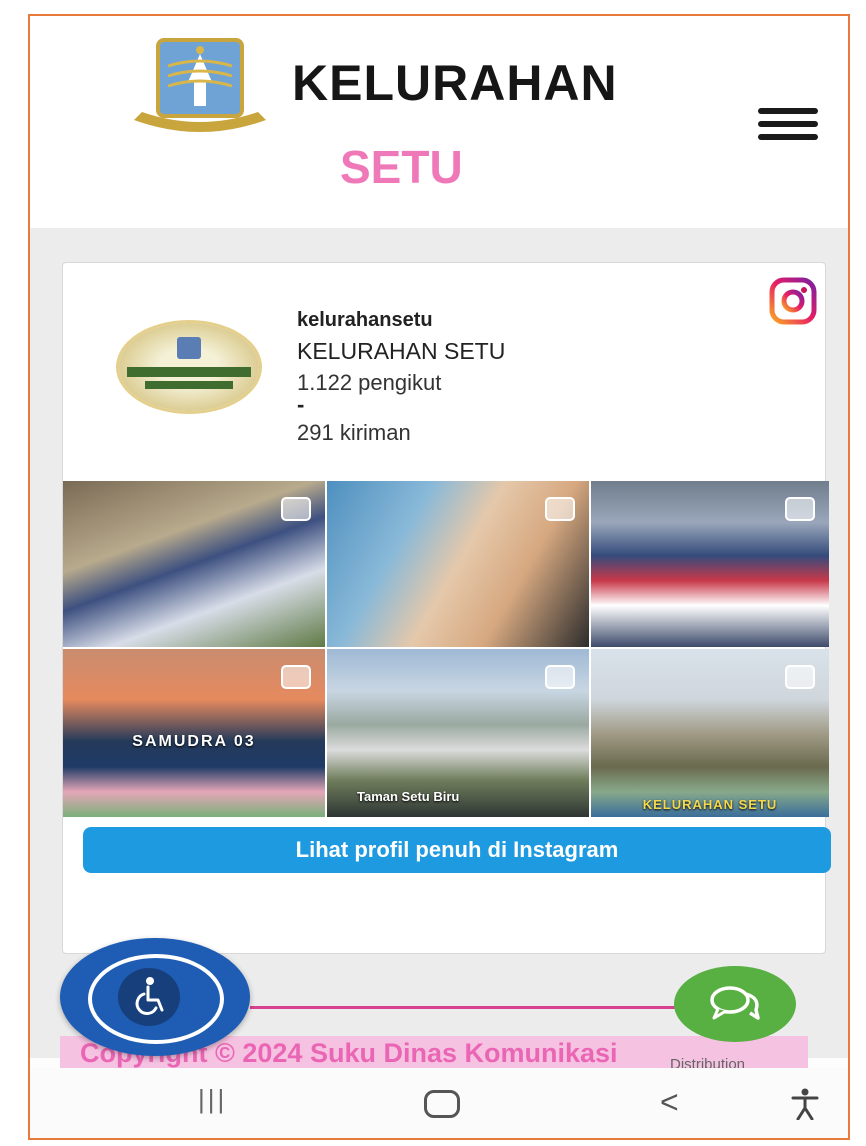 This screenshot has width=866, height=1146. I want to click on site-subtitle: SETU, so click(401, 167).